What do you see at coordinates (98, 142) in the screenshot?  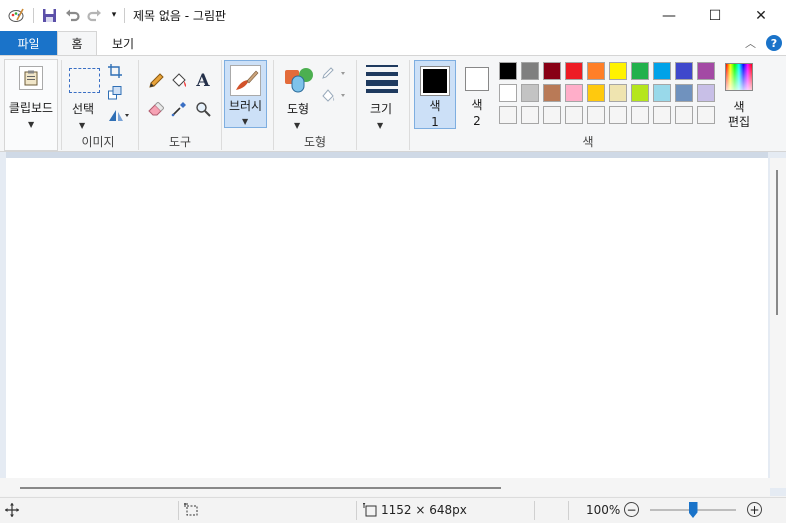 I see `image-group-label: 이미지` at bounding box center [98, 142].